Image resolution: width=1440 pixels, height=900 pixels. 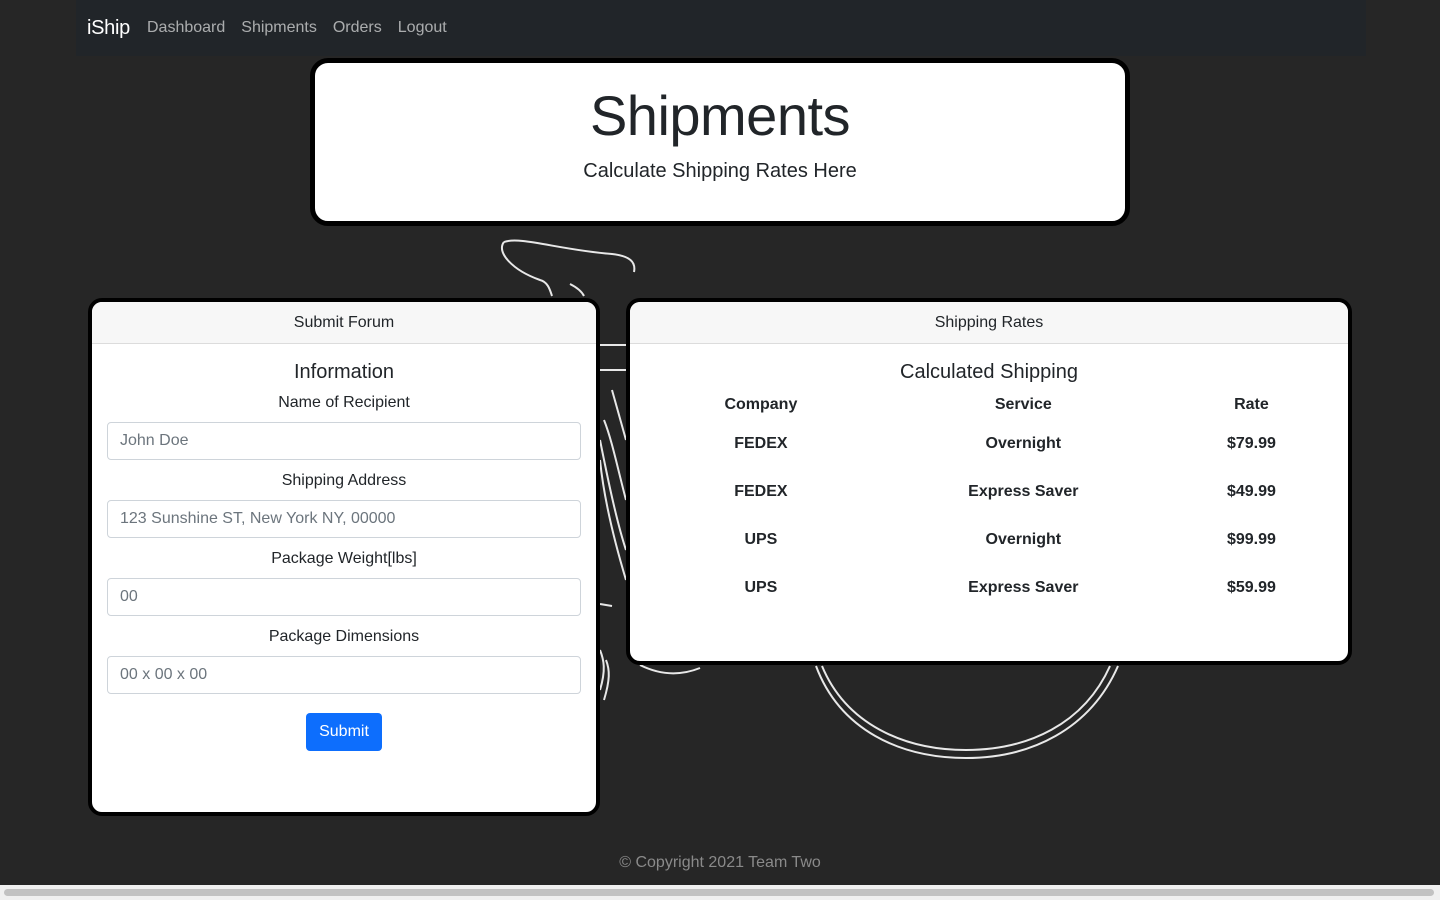 I want to click on brand-logo: iShip, so click(x=108, y=28).